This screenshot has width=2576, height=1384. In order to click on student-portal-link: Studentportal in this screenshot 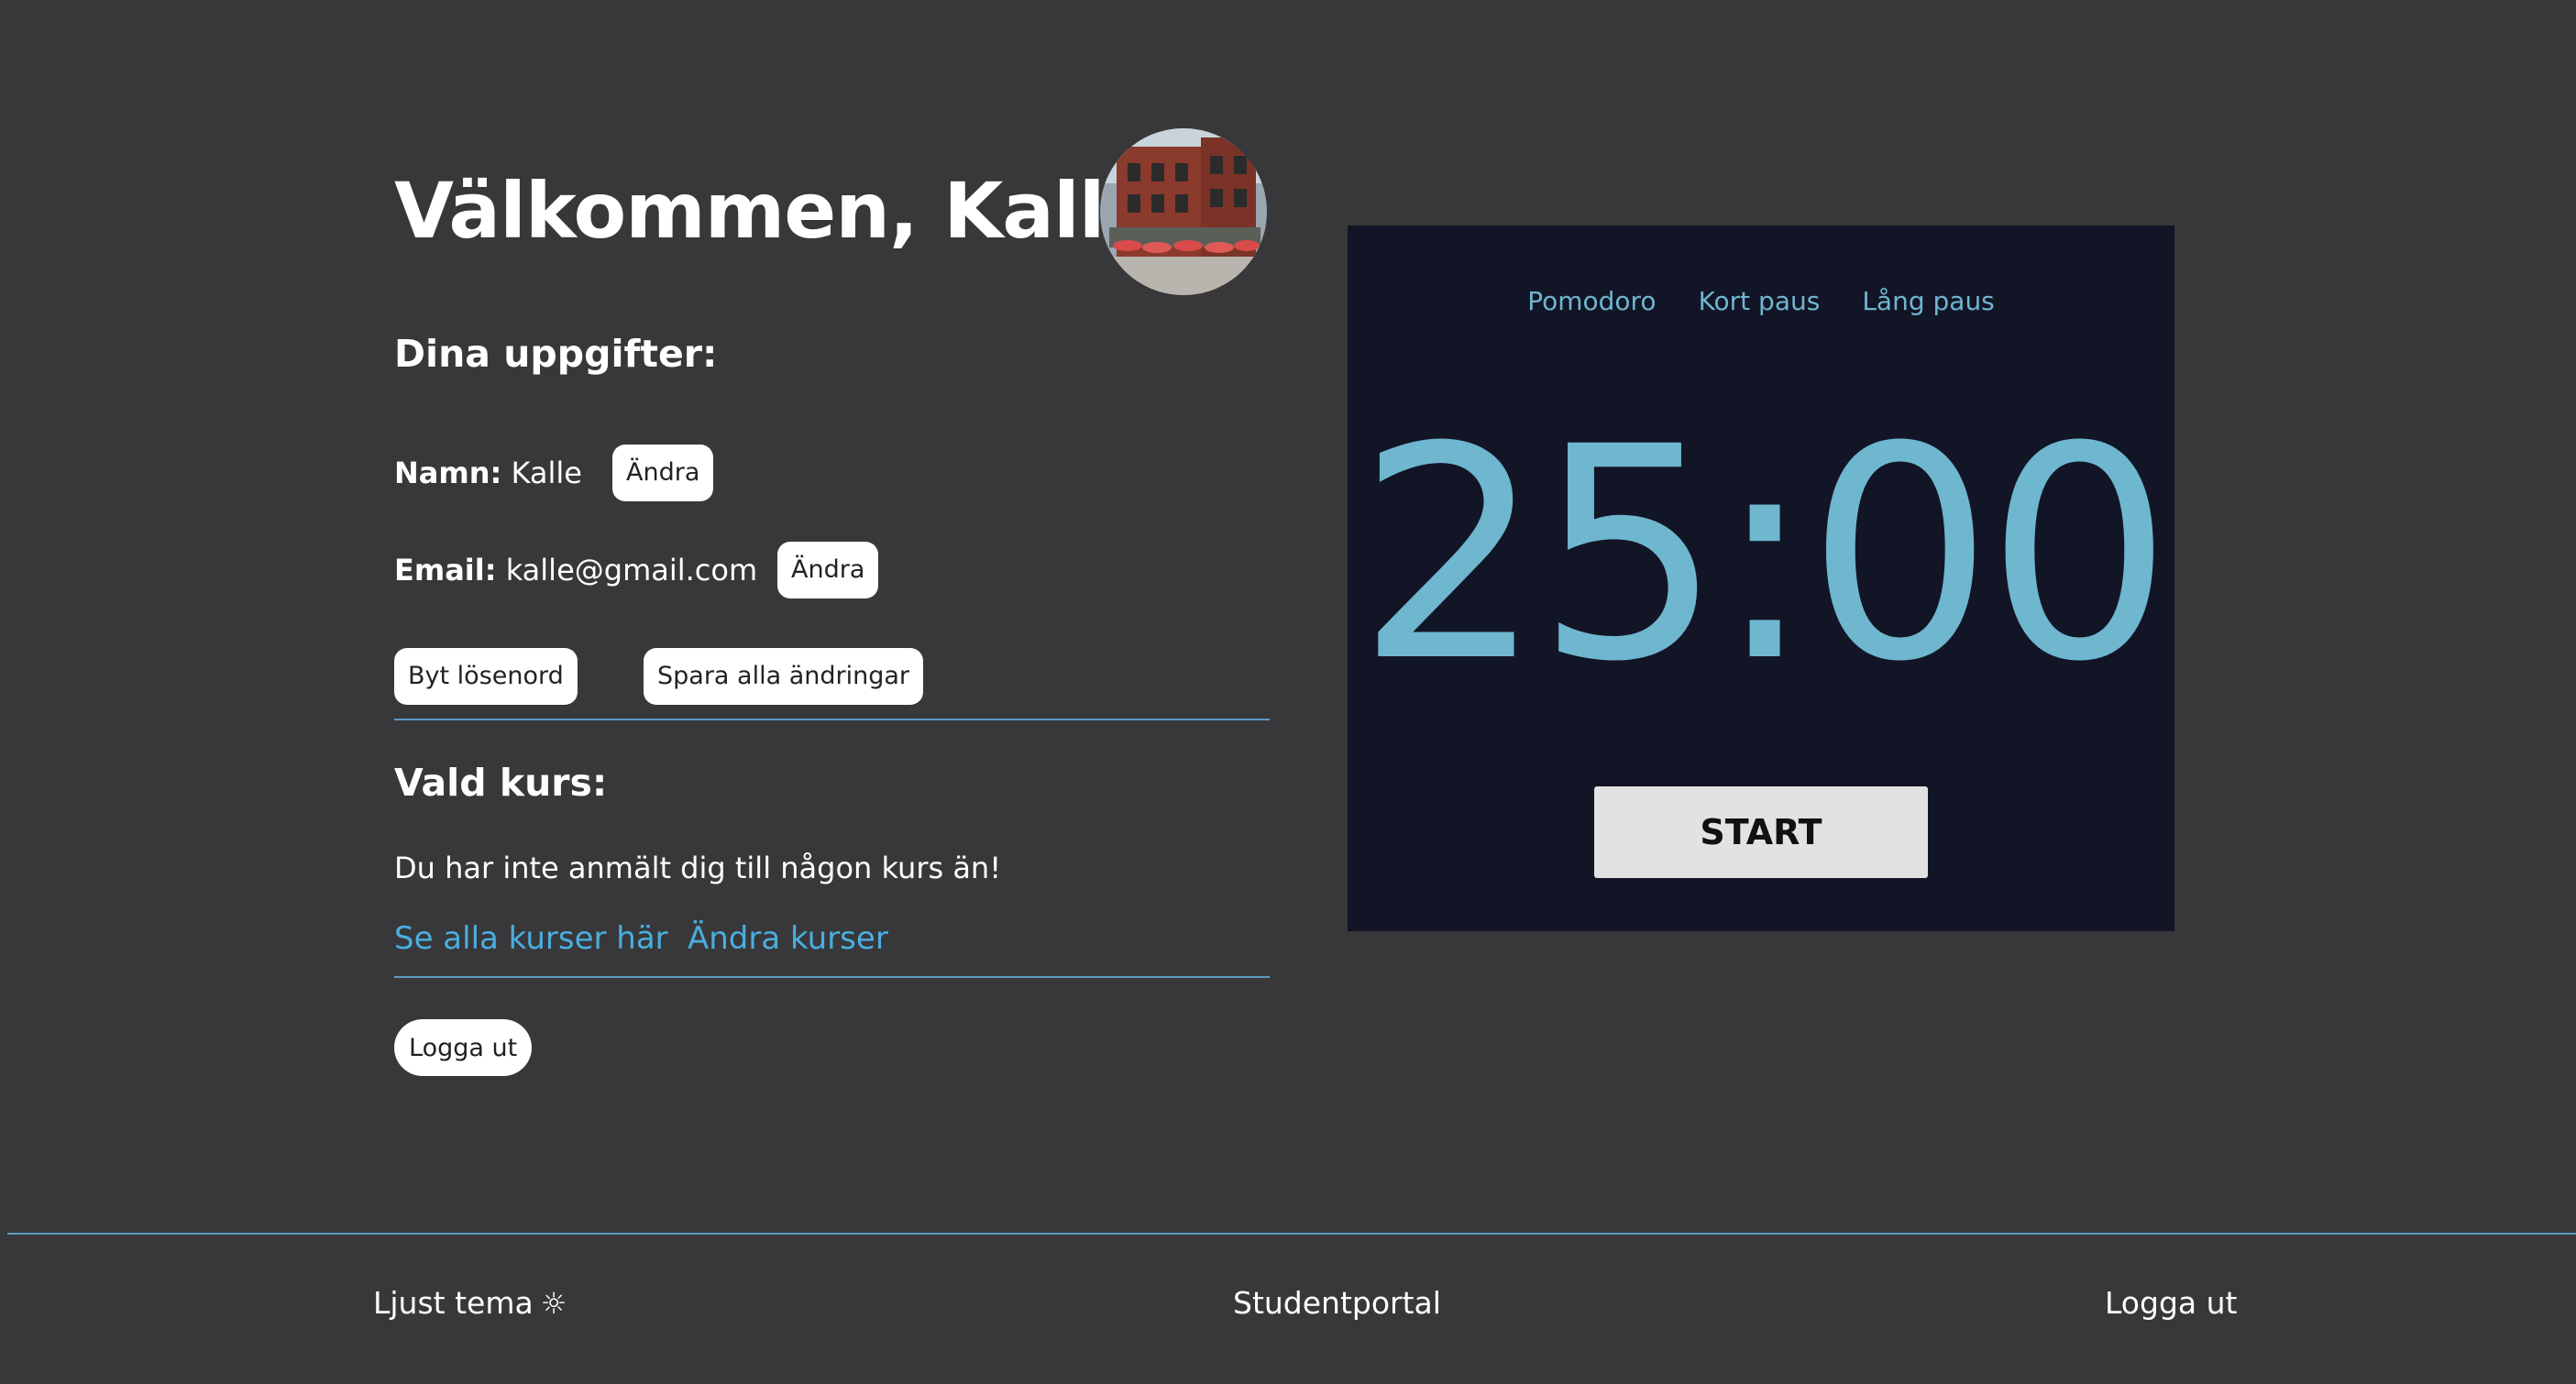, I will do `click(1337, 1303)`.